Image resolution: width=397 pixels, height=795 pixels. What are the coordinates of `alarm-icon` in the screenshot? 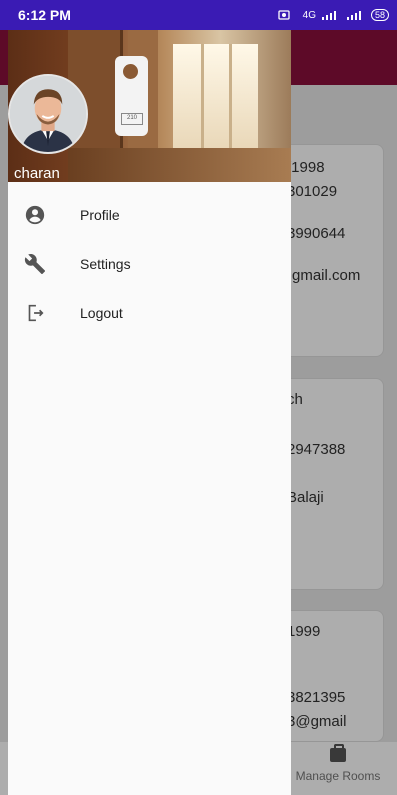 It's located at (283, 15).